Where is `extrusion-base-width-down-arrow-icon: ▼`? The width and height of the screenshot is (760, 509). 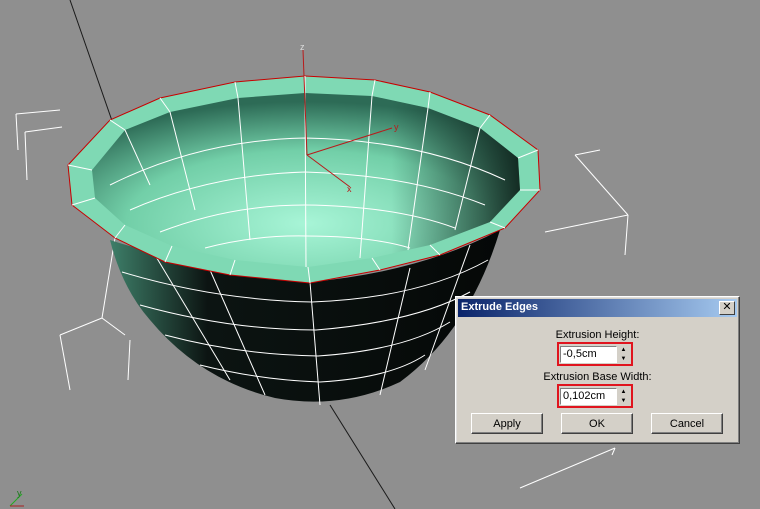 extrusion-base-width-down-arrow-icon: ▼ is located at coordinates (623, 401).